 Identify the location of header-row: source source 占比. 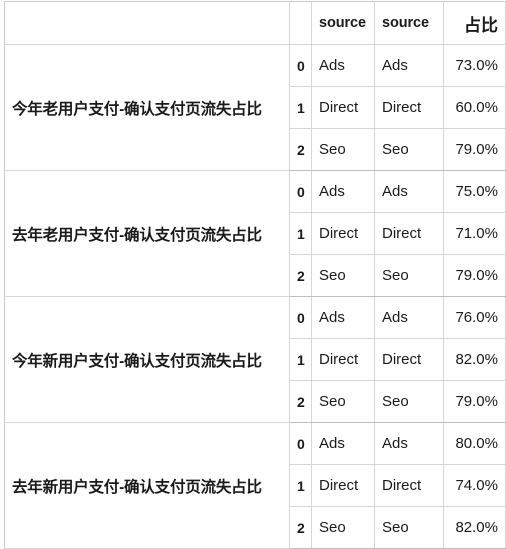
(255, 23).